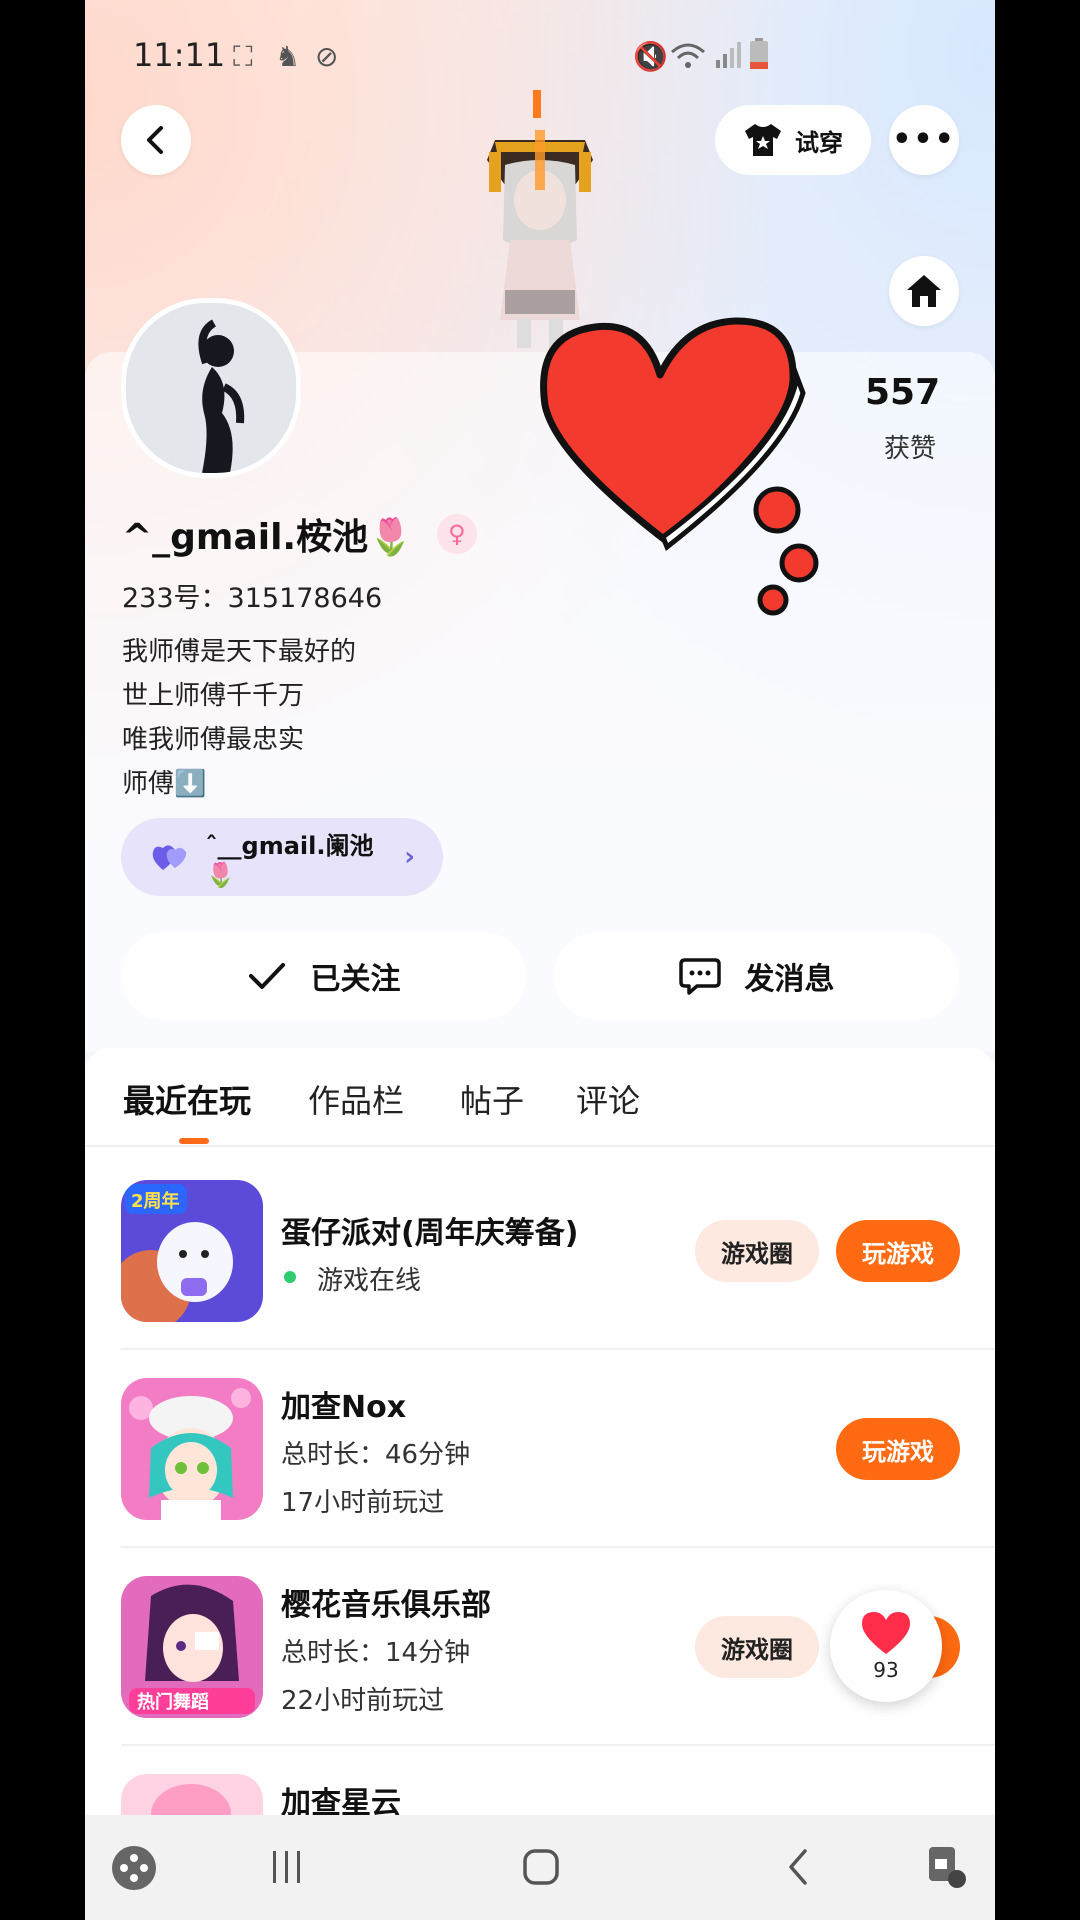  Describe the element at coordinates (344, 1407) in the screenshot. I see `game-title: 加查Nox` at that location.